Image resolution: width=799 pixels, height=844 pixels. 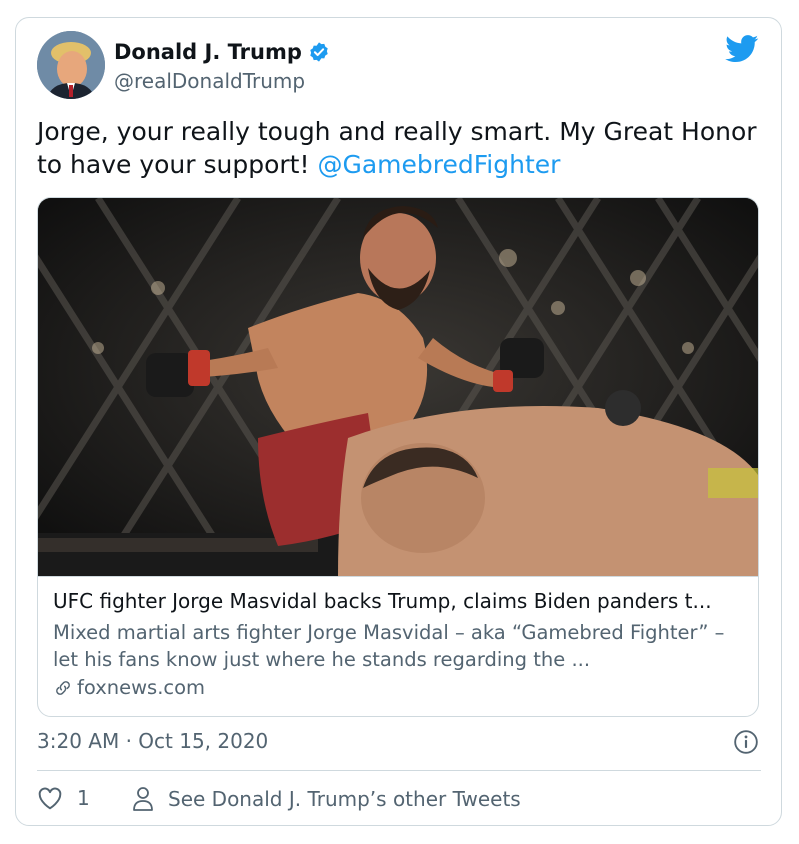 What do you see at coordinates (344, 799) in the screenshot?
I see `see-other-tweets-label: See Donald J. Trump’s other Tweets` at bounding box center [344, 799].